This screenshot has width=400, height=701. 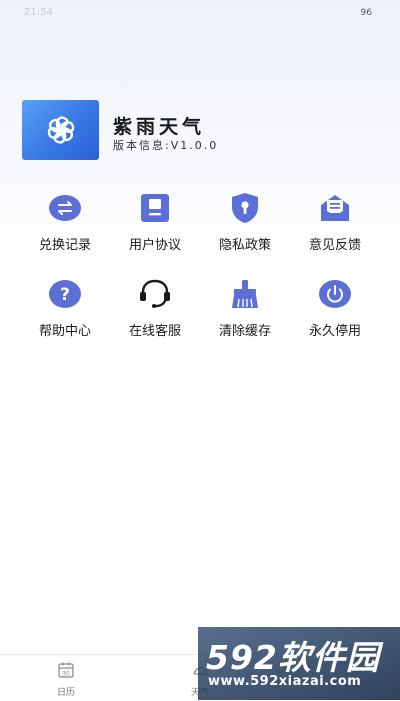 What do you see at coordinates (334, 331) in the screenshot?
I see `permanent-disable-label: 永久停用` at bounding box center [334, 331].